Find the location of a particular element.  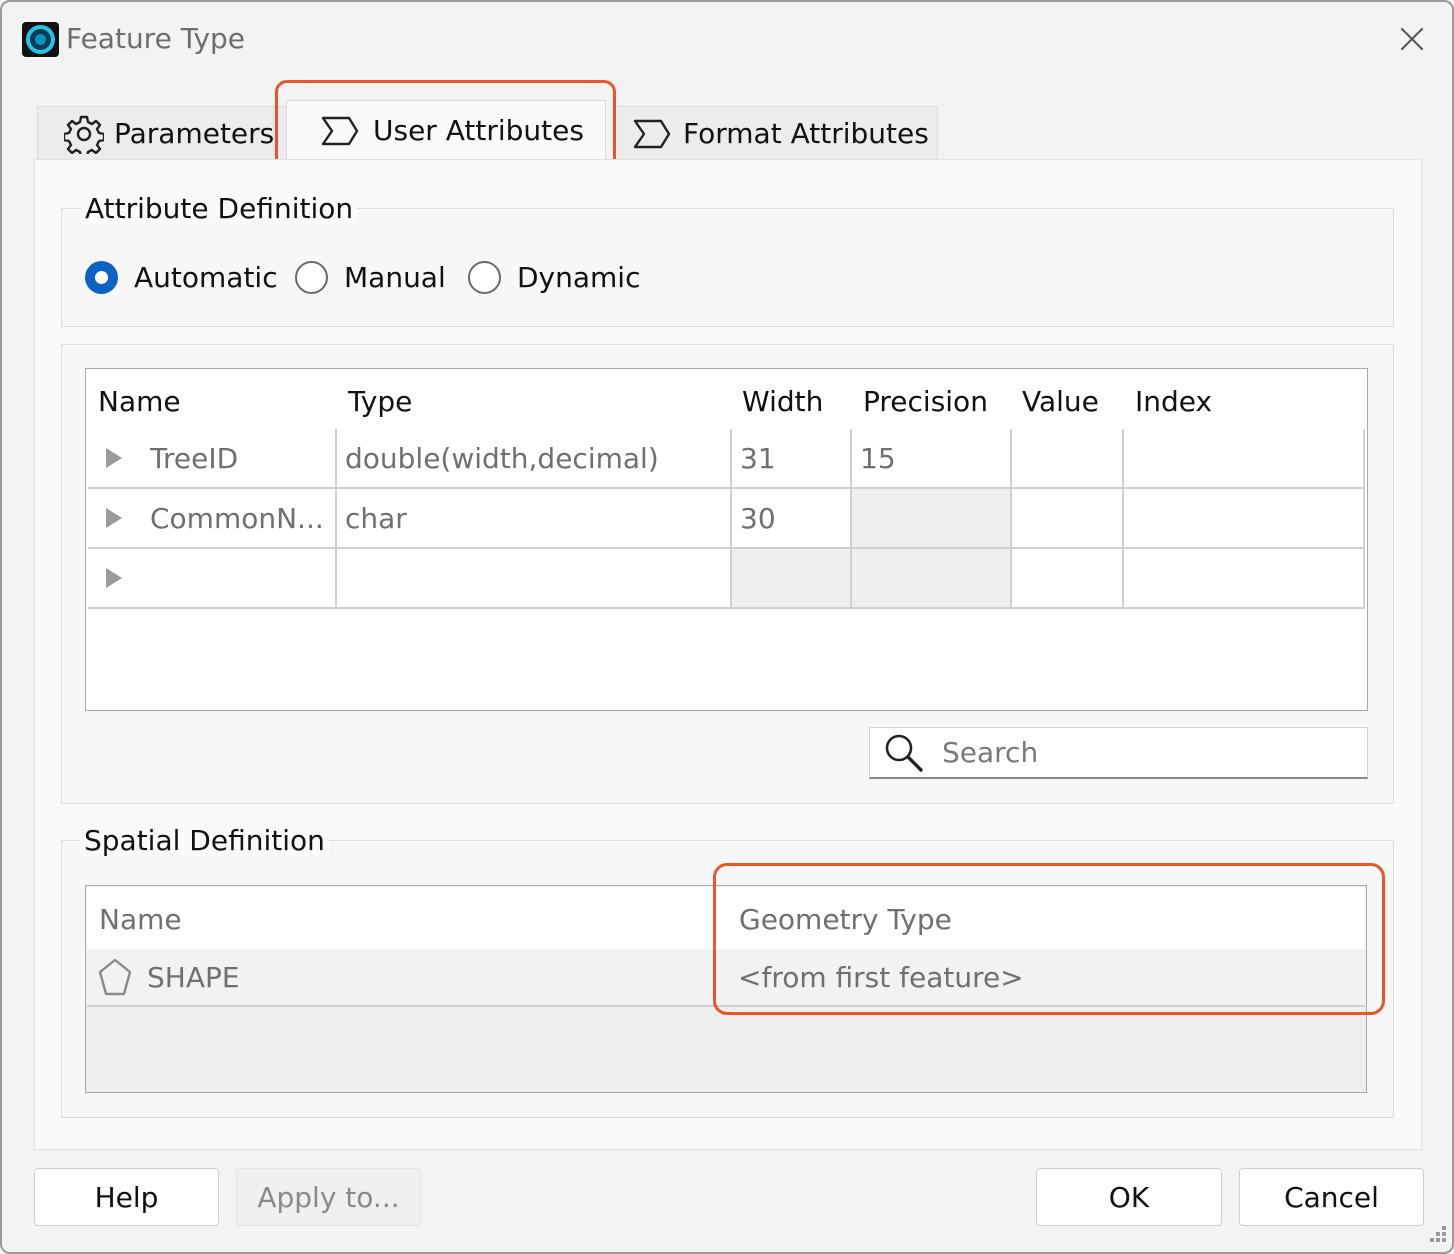

table-row: TreeID double(width,decimal) 31 15 is located at coordinates (726, 459).